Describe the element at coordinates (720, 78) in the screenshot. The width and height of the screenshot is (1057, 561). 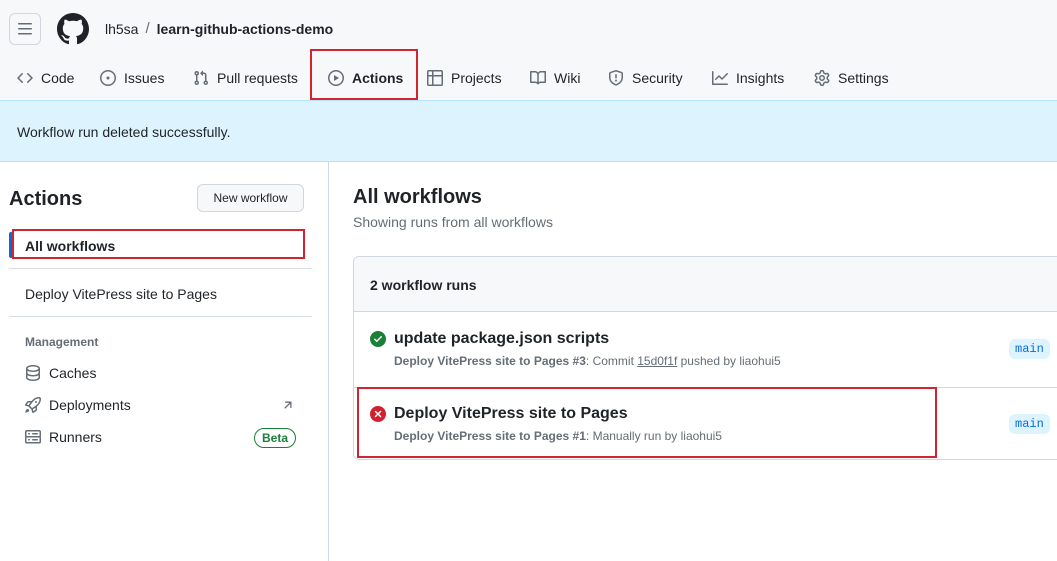
I see `graph-icon` at that location.